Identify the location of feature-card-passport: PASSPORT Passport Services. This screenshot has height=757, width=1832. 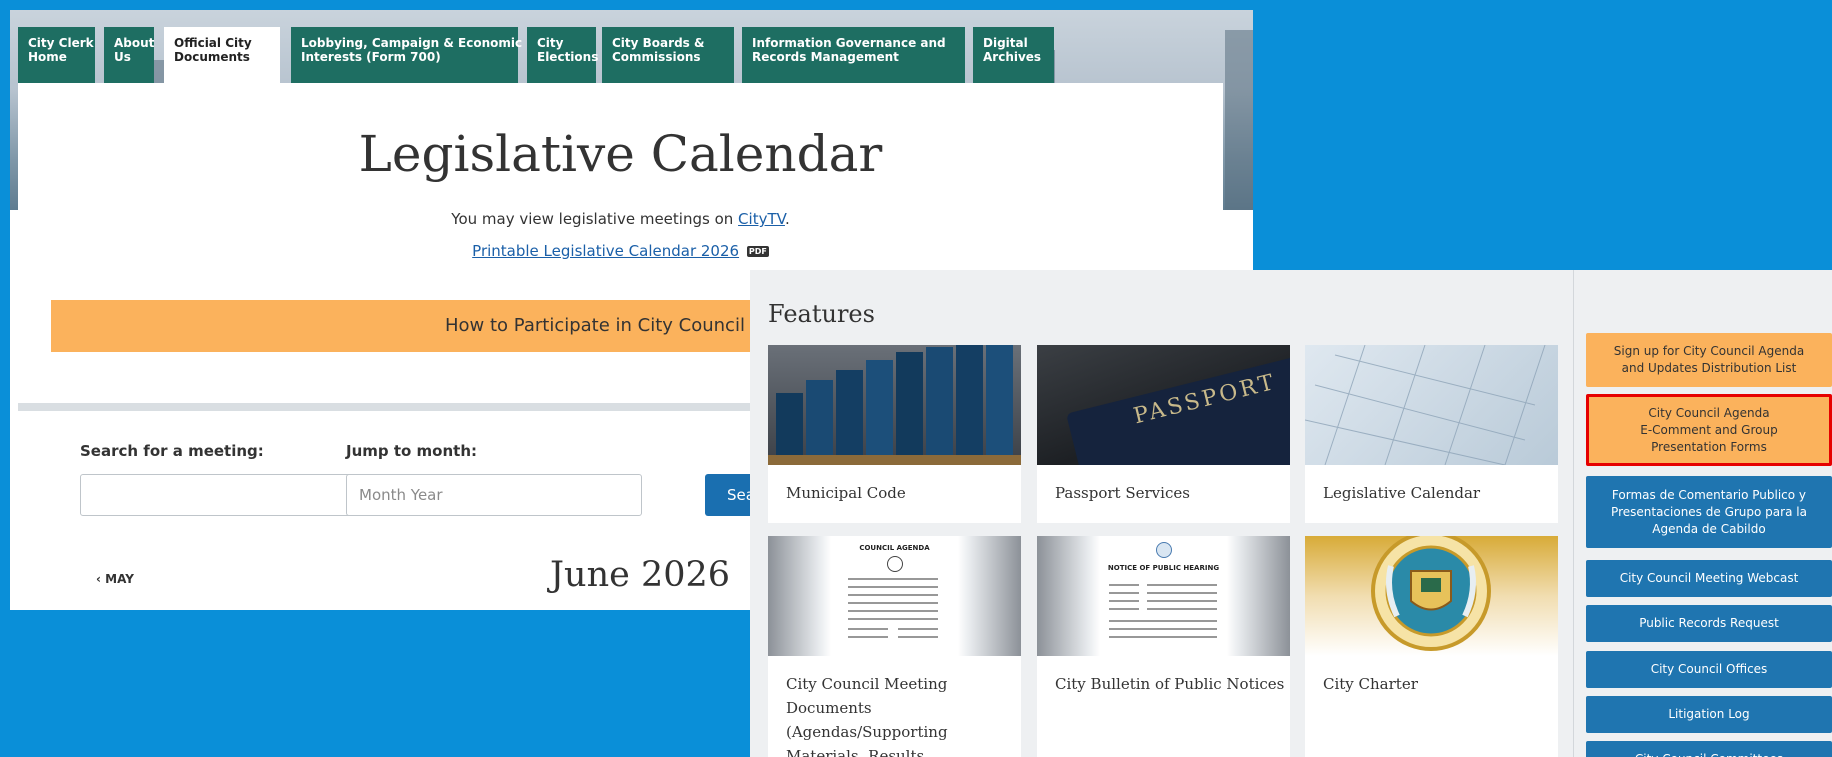
(1163, 434).